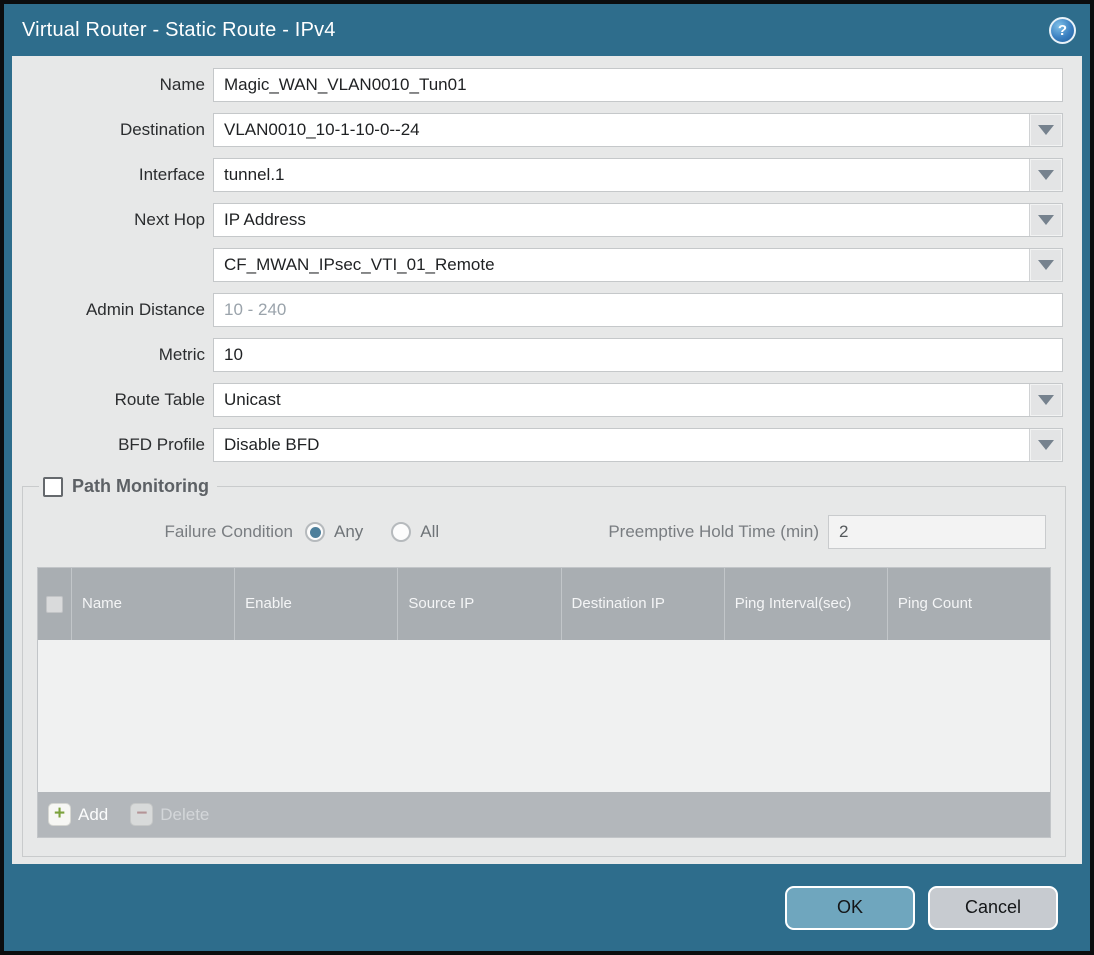  I want to click on radio-all, so click(401, 532).